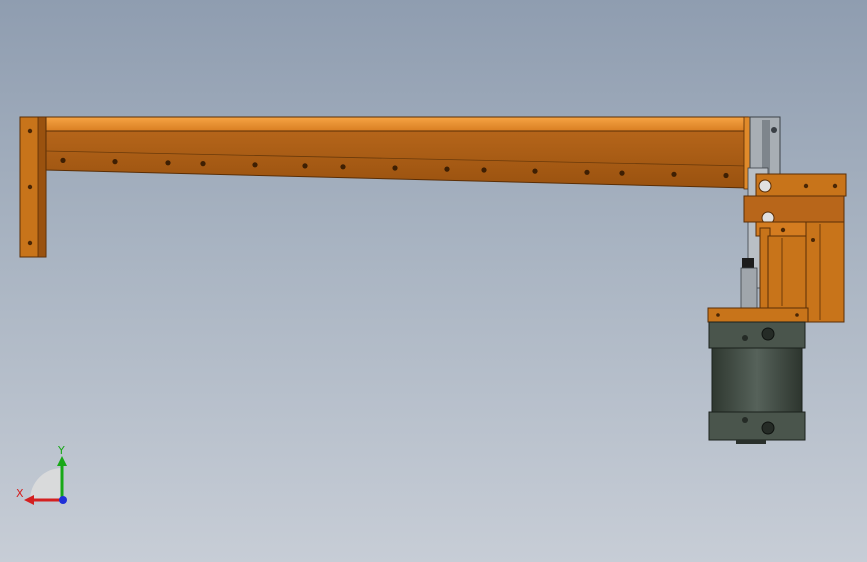  Describe the element at coordinates (398, 153) in the screenshot. I see `main-beam` at that location.